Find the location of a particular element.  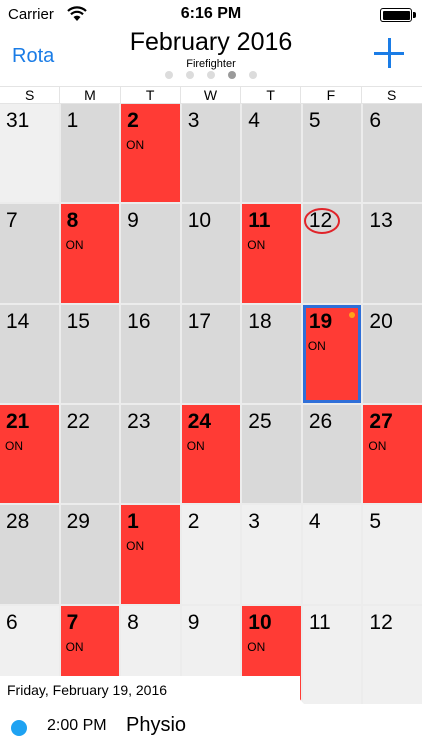

calendar-day-cell: 29 is located at coordinates (90, 554).